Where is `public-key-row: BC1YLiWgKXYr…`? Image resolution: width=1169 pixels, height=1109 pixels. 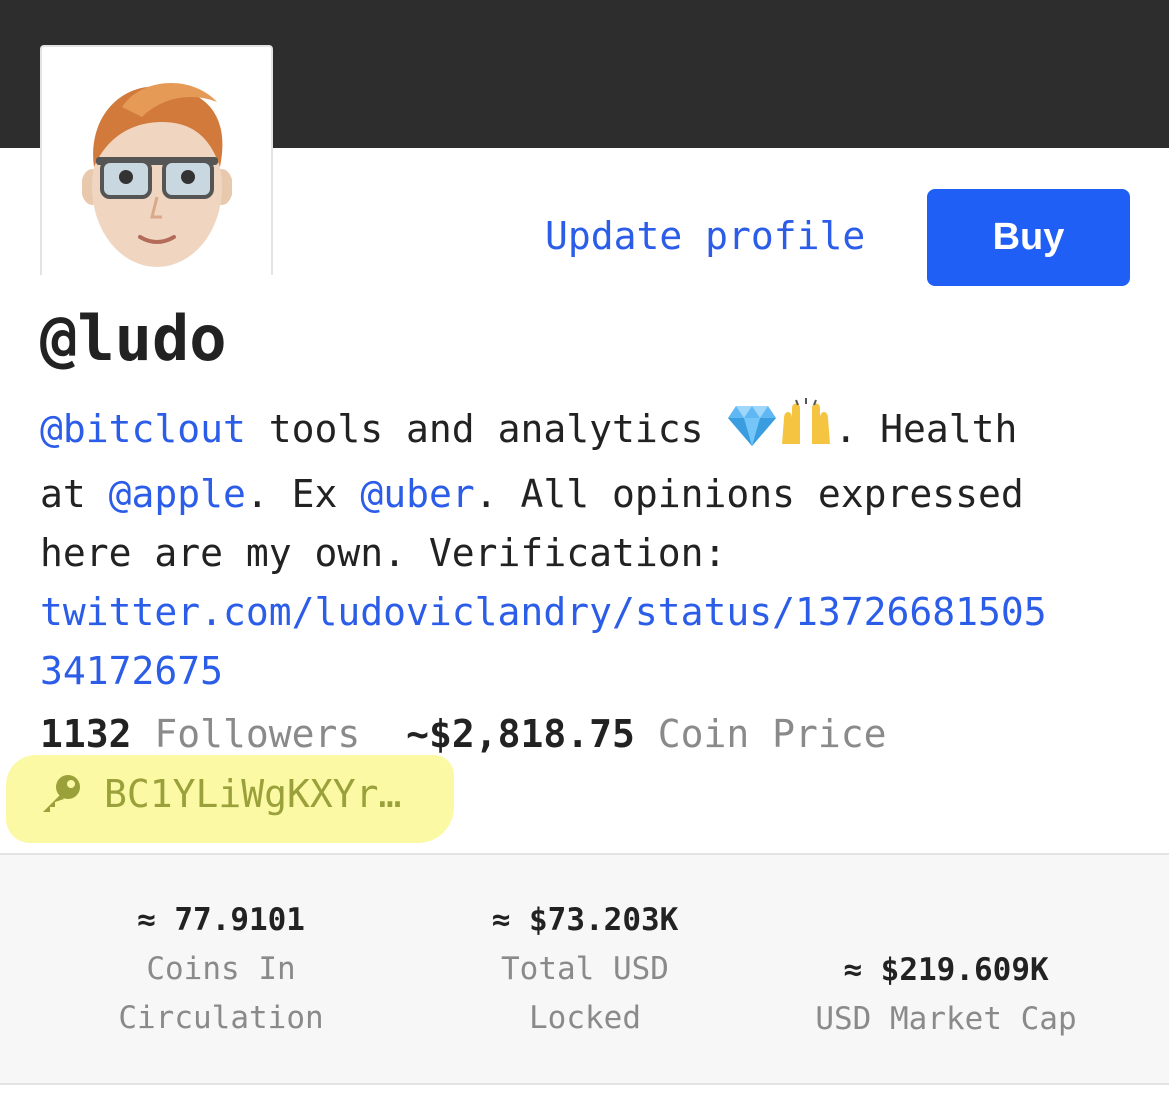
public-key-row: BC1YLiWgKXYr… is located at coordinates (220, 794).